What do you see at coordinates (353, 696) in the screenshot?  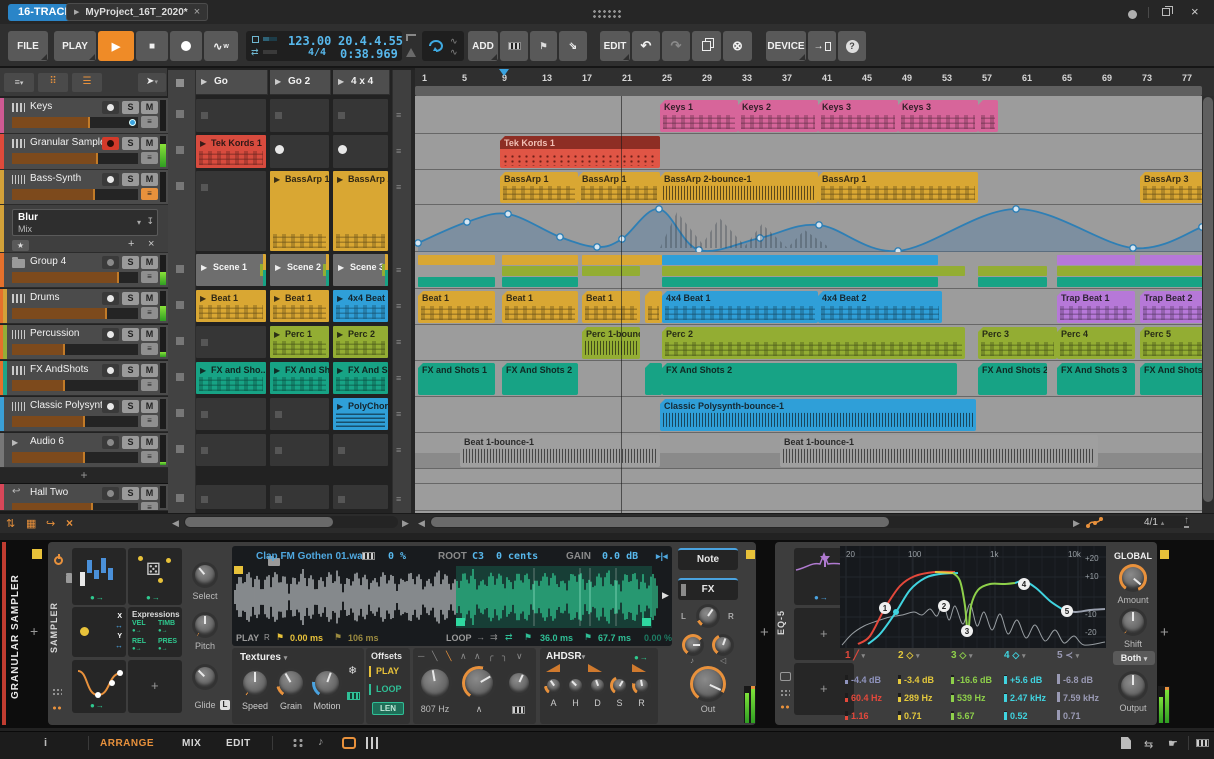 I see `texture-keytrack-icon` at bounding box center [353, 696].